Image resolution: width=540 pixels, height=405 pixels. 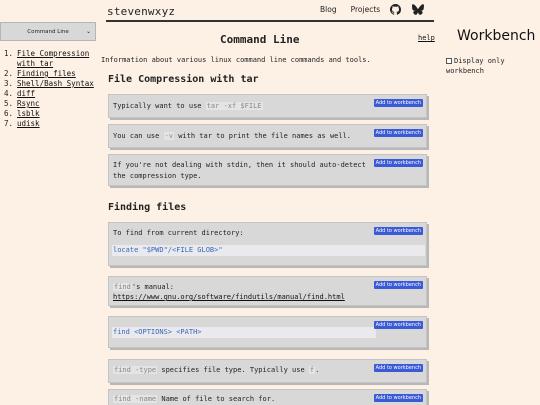 What do you see at coordinates (194, 399) in the screenshot?
I see `card-text: find -name Name of file to search for.` at bounding box center [194, 399].